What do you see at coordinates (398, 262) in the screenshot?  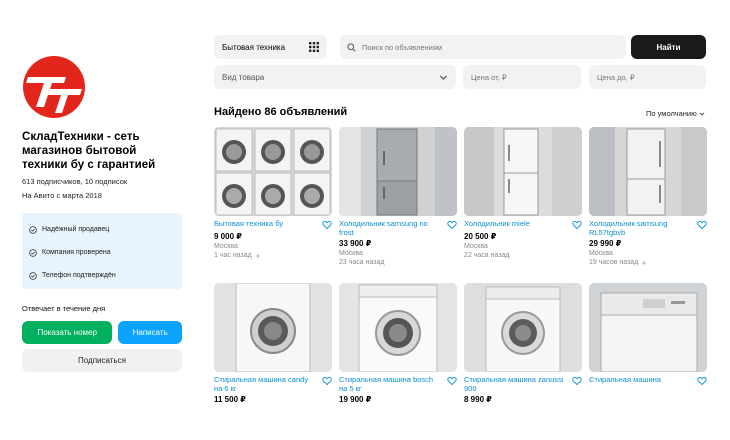 I see `listing-time: 23 часа назад` at bounding box center [398, 262].